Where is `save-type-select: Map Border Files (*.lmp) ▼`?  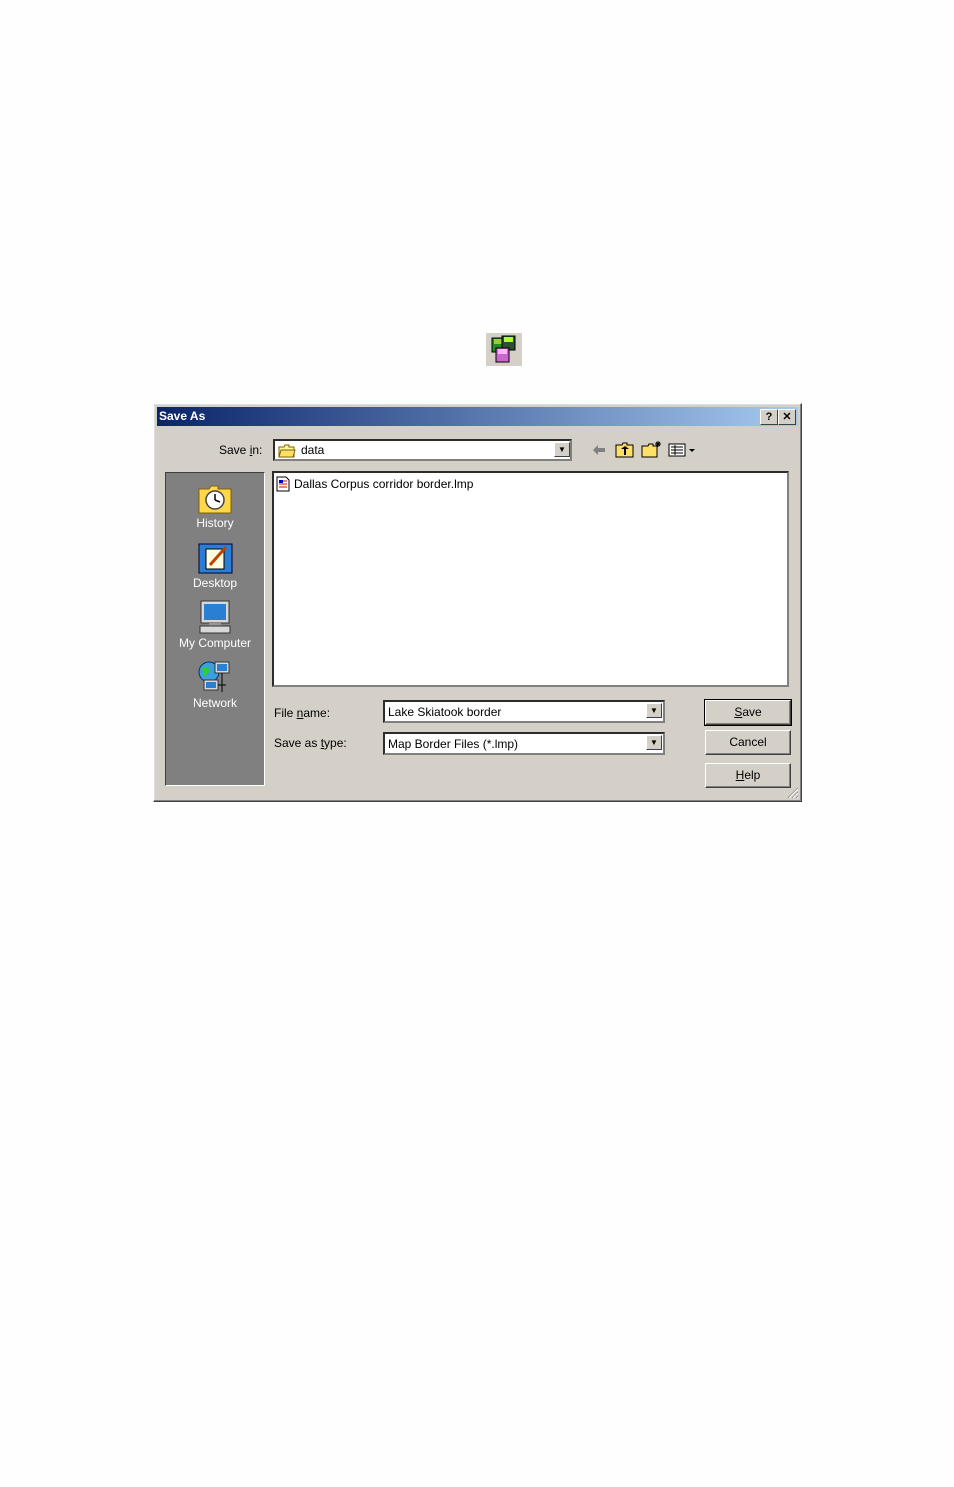
save-type-select: Map Border Files (*.lmp) ▼ is located at coordinates (524, 743).